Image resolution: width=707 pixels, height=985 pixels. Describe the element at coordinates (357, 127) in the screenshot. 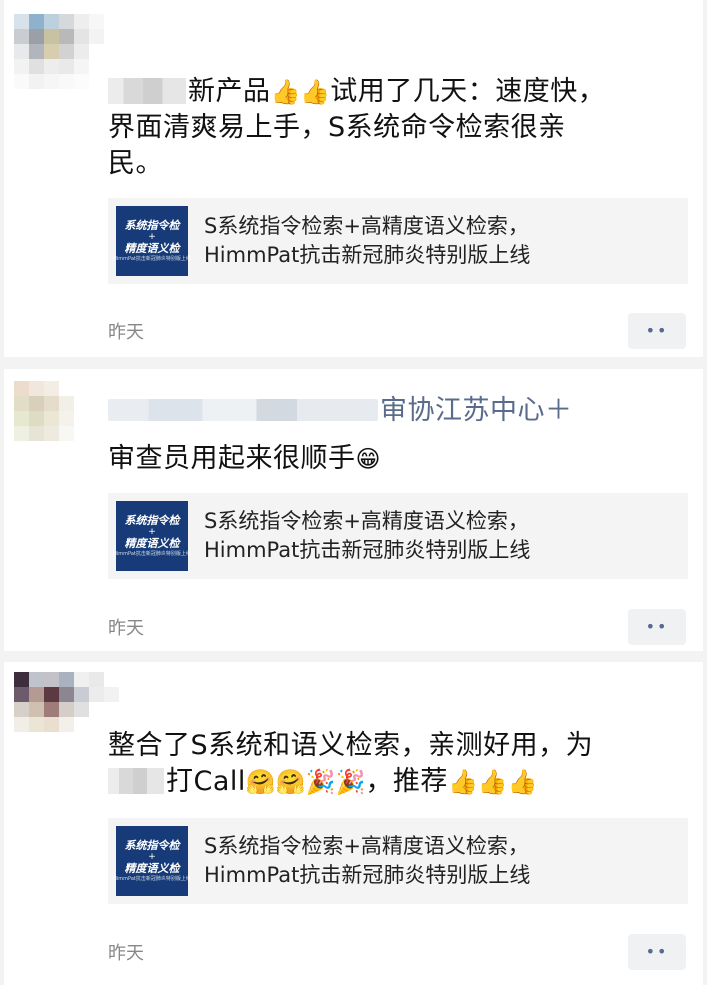

I see `post-text: 新产品👍👍试用了几天：速度快， 界面清爽易上手，S系统命令检索很亲 民。` at that location.